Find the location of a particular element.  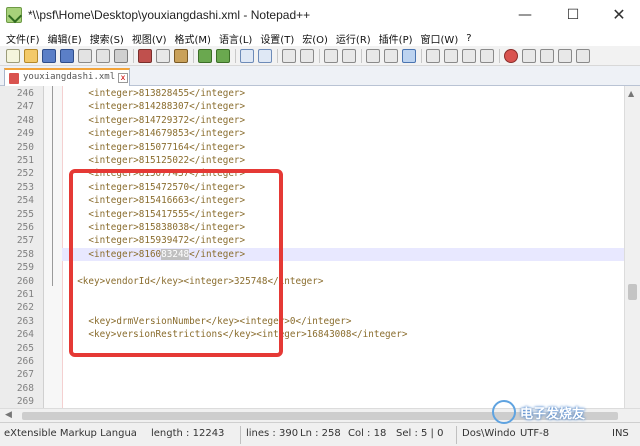

sync-horizontal-icon is located at coordinates (349, 56).